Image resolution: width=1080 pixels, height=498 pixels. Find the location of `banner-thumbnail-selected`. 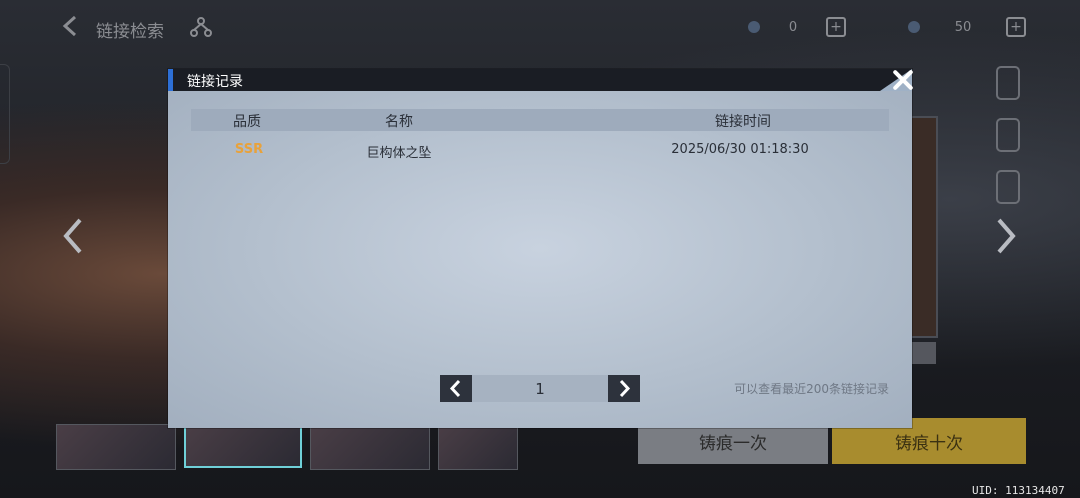

banner-thumbnail-selected is located at coordinates (243, 446).